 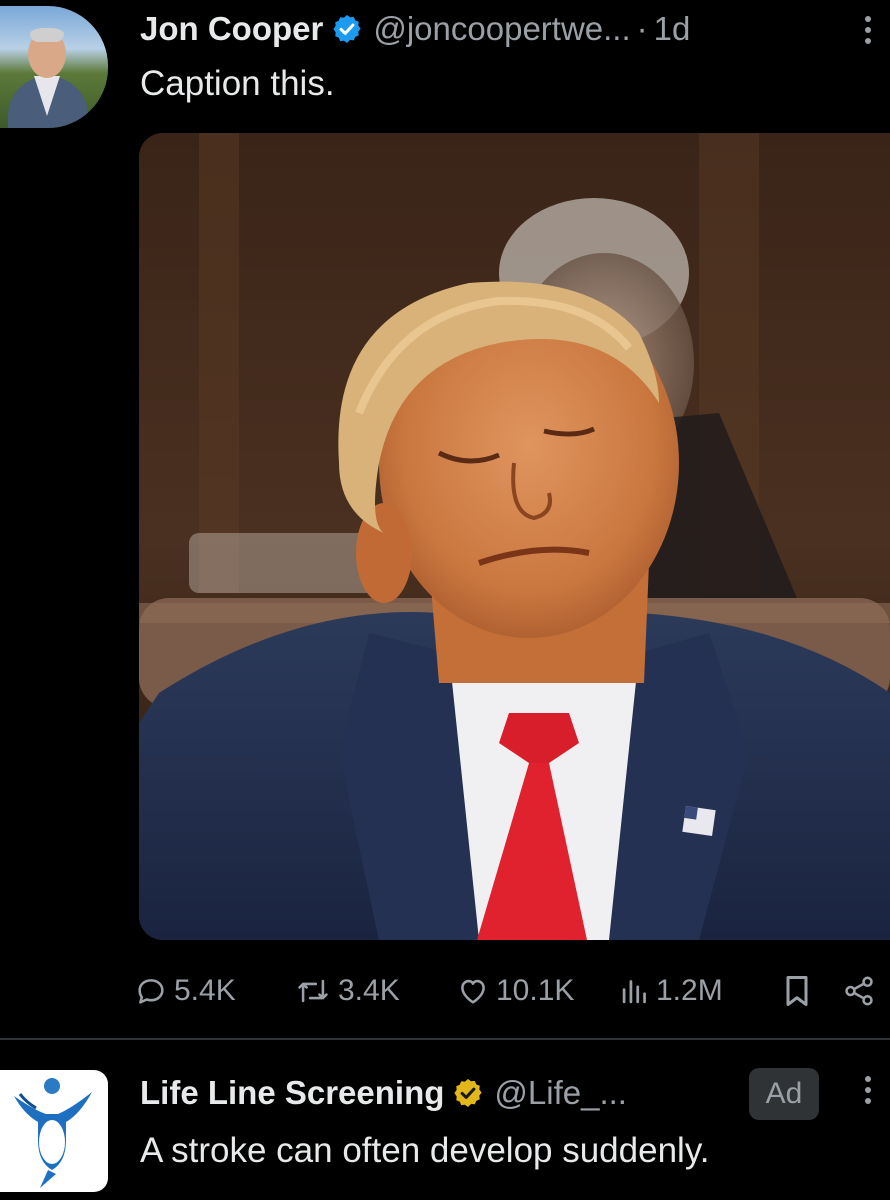 What do you see at coordinates (868, 34) in the screenshot?
I see `more-options-icon` at bounding box center [868, 34].